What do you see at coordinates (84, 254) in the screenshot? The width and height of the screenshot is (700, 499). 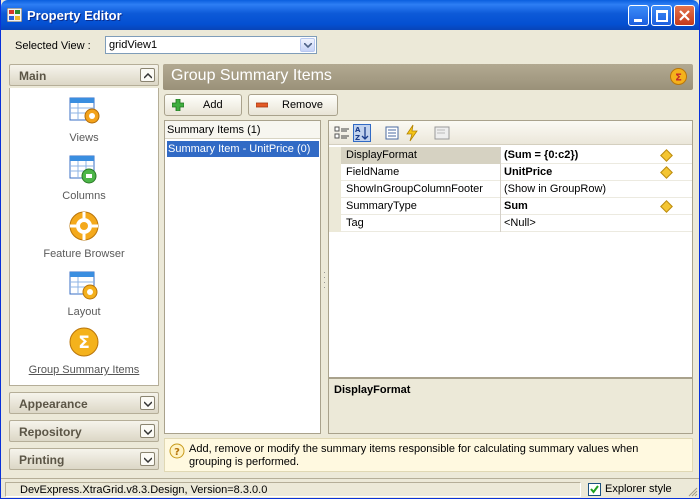 I see `nav-item-label: Feature Browser` at bounding box center [84, 254].